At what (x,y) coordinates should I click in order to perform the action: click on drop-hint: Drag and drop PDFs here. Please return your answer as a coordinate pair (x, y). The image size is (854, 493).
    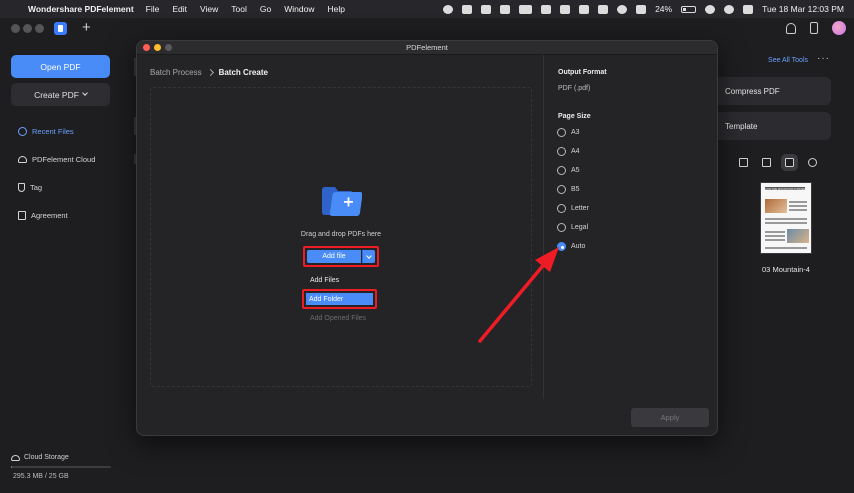
    Looking at the image, I should click on (341, 234).